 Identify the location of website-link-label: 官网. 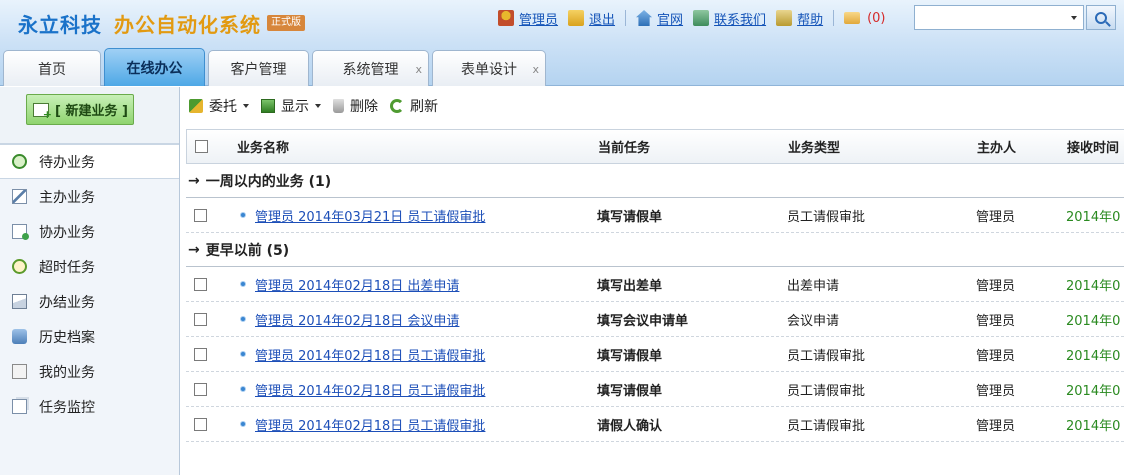
(670, 20).